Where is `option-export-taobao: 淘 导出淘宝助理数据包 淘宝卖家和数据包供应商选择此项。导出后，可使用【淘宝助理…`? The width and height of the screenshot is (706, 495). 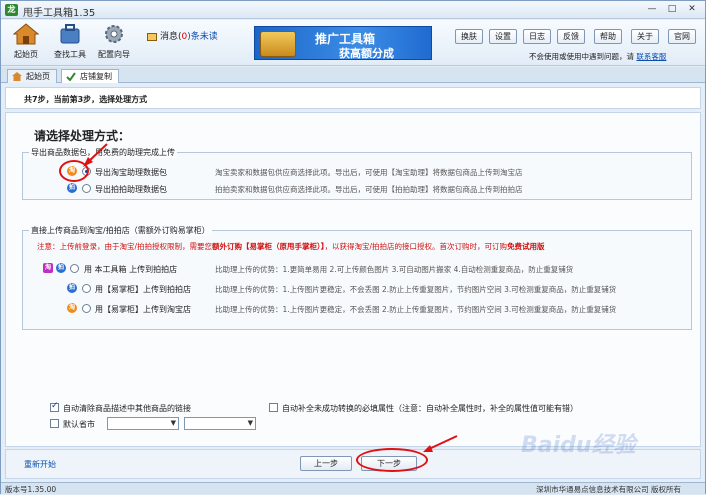 option-export-taobao: 淘 导出淘宝助理数据包 淘宝卖家和数据包供应商选择此项。导出后，可使用【淘宝助理… is located at coordinates (357, 172).